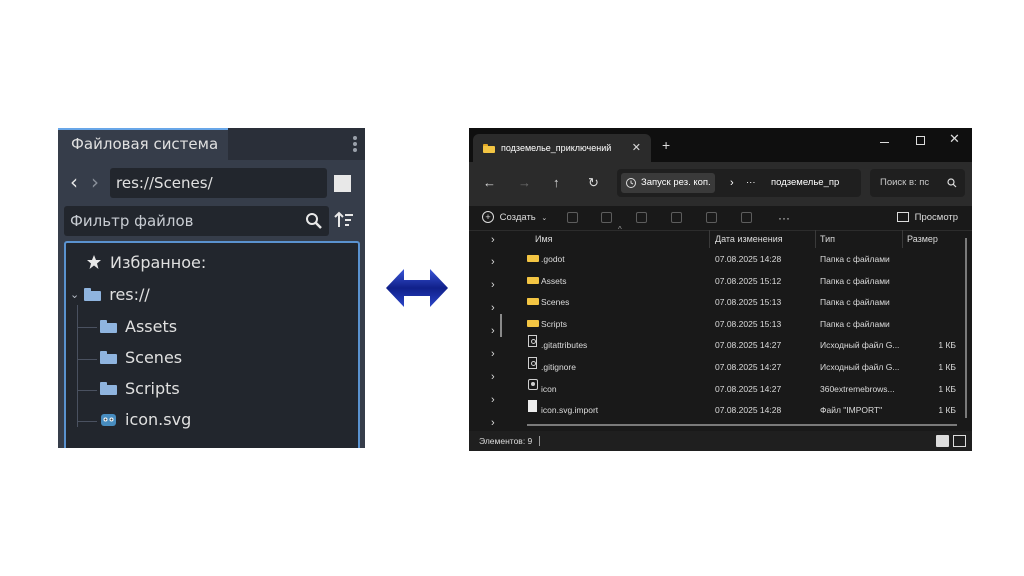  I want to click on up-arrow-icon: ↑, so click(556, 183).